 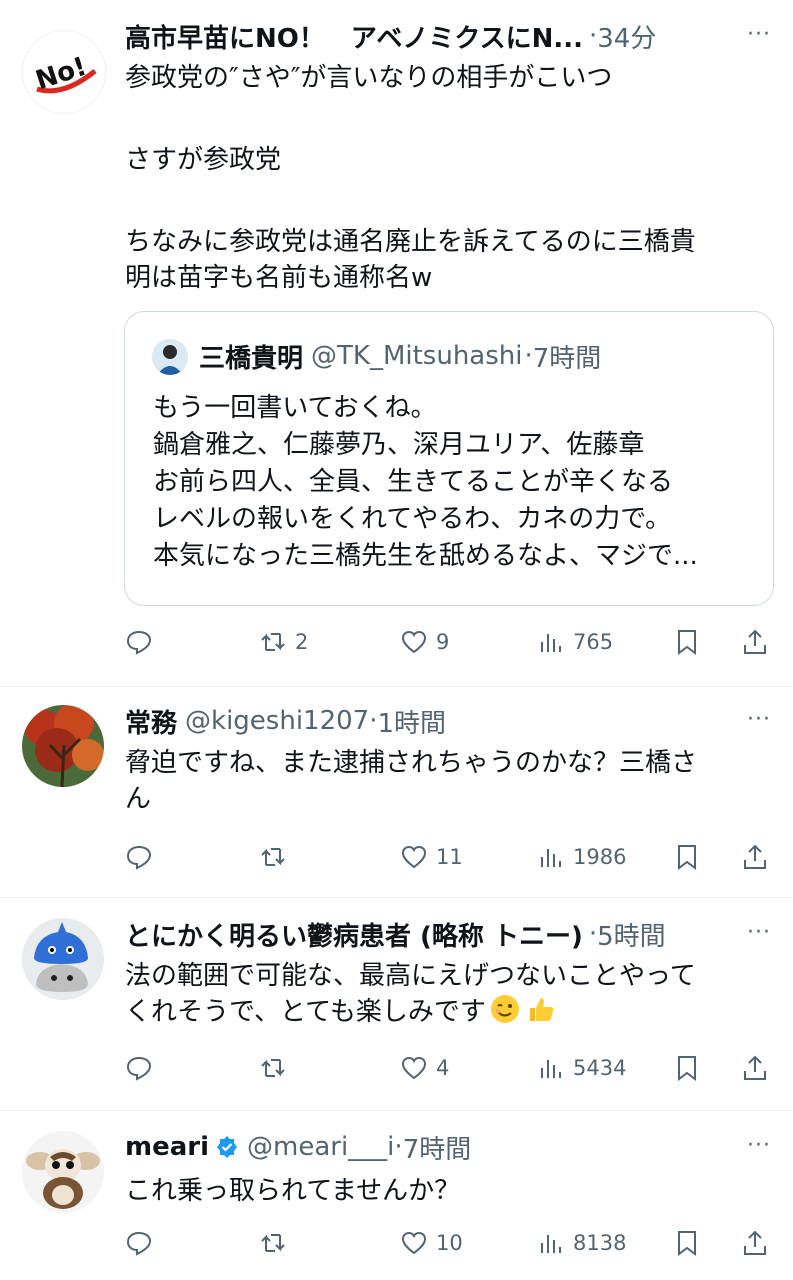 I want to click on post-text: これ乗っ取られてませんか？, so click(x=444, y=1191).